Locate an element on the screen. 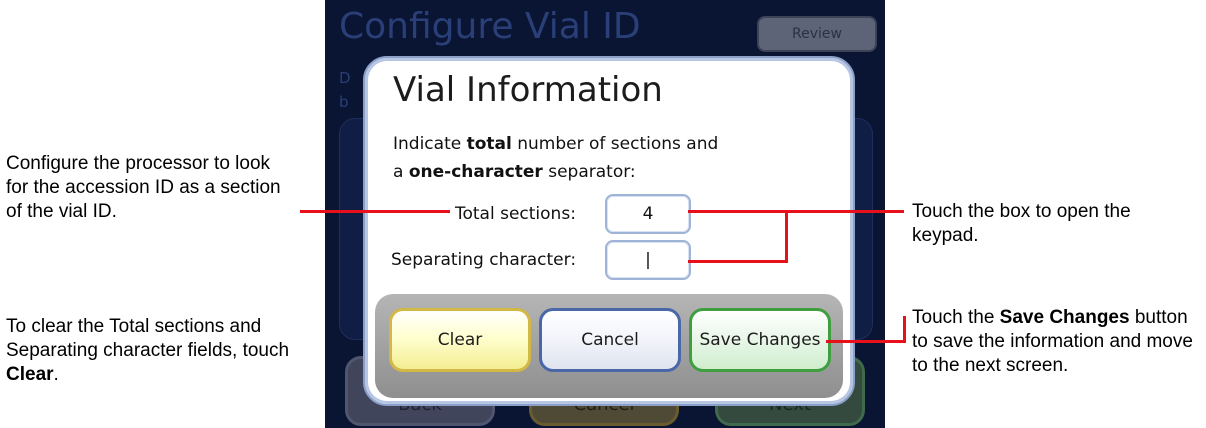 The height and width of the screenshot is (428, 1206). connector-vertical is located at coordinates (786, 236).